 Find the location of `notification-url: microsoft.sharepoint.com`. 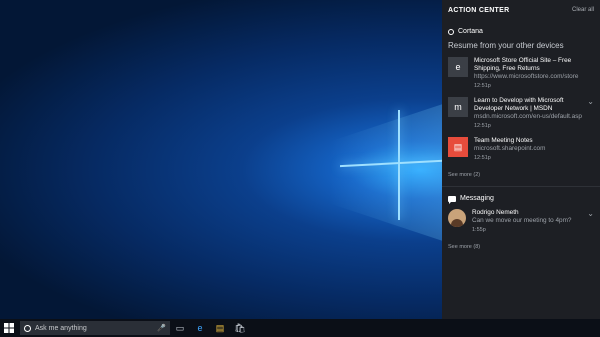

notification-url: microsoft.sharepoint.com is located at coordinates (510, 148).